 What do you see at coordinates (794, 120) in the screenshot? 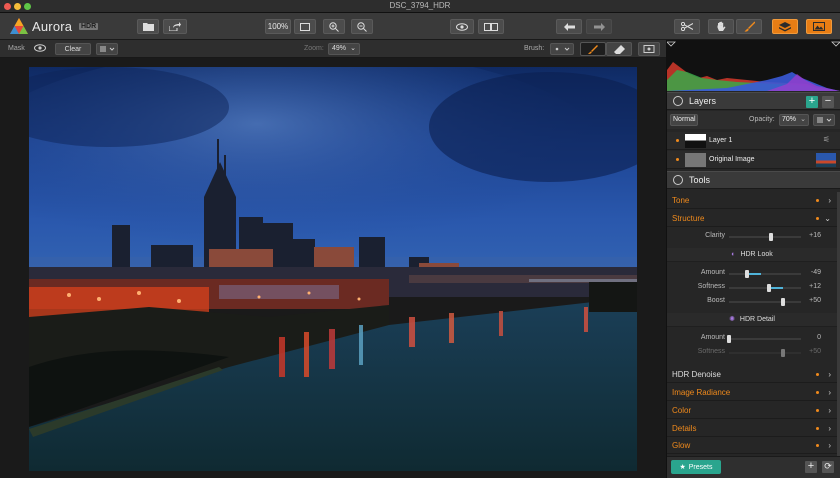
I see `opacity-dropdown: 70% ⌄` at bounding box center [794, 120].